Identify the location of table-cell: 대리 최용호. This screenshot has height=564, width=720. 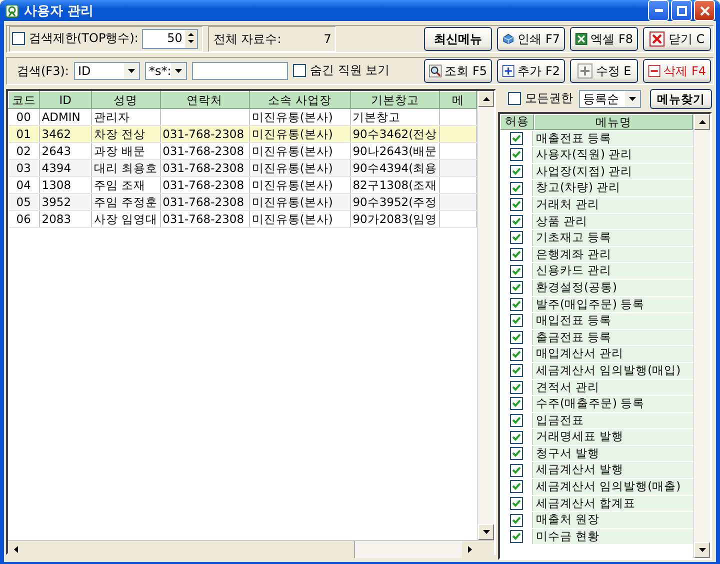
(126, 167).